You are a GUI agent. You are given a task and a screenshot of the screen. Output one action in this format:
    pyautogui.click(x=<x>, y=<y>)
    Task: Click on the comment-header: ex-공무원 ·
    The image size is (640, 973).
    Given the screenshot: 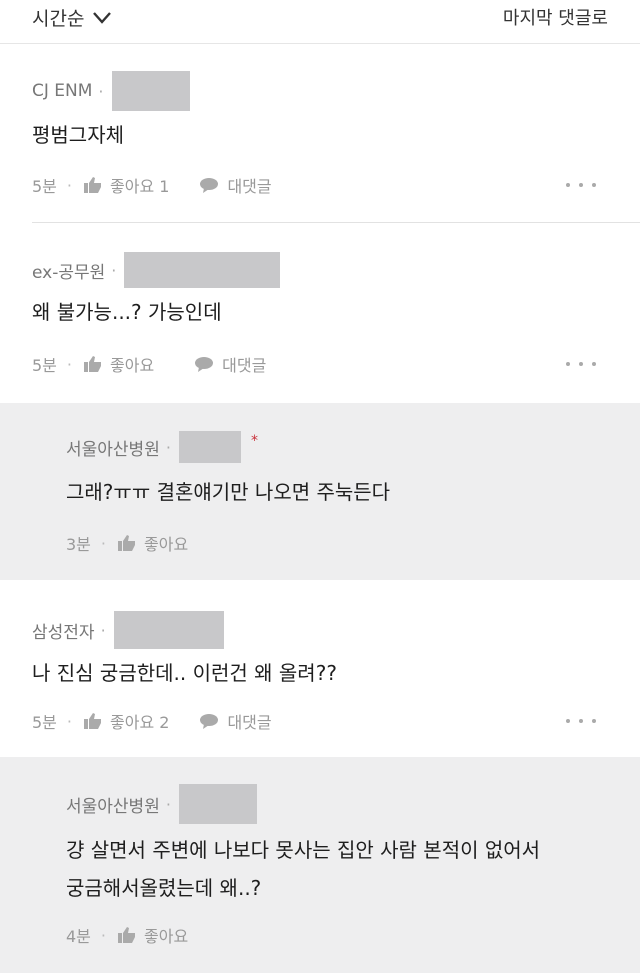 What is the action you would take?
    pyautogui.click(x=156, y=270)
    